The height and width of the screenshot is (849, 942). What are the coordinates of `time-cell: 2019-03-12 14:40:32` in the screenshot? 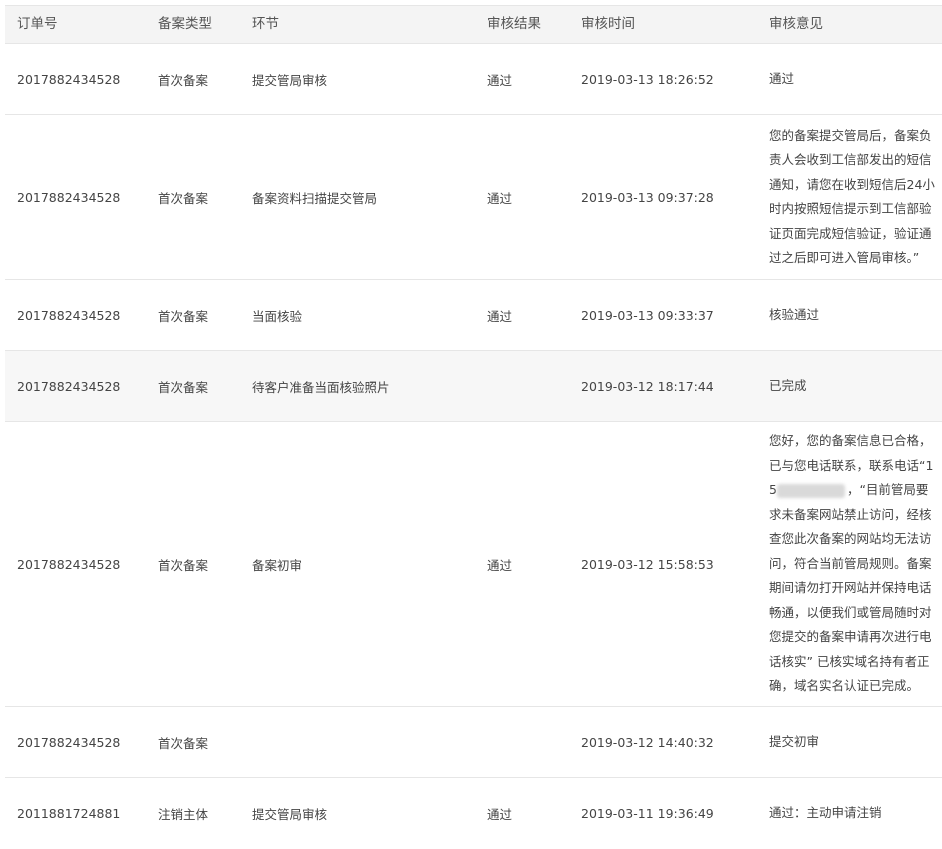 It's located at (647, 742).